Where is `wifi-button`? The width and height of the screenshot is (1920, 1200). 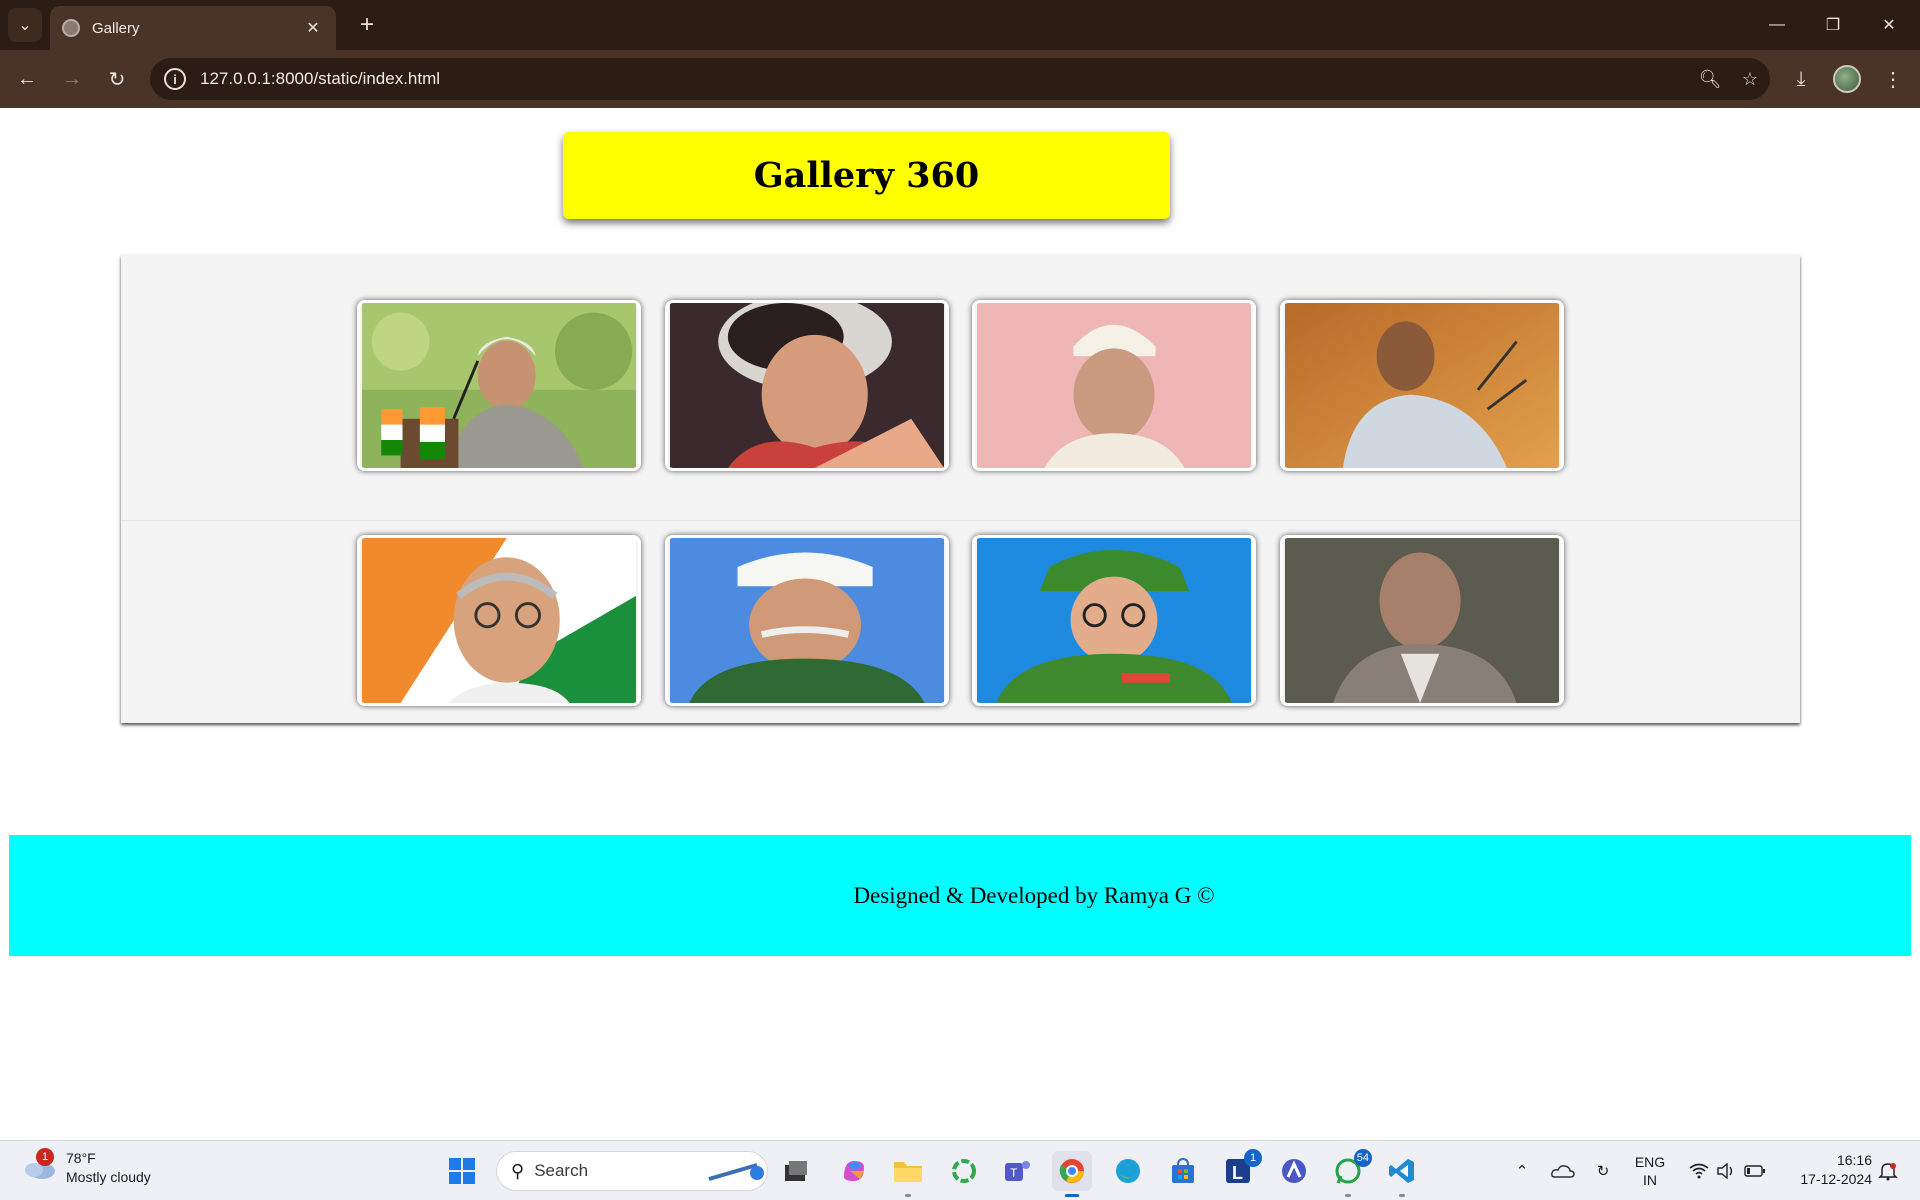 wifi-button is located at coordinates (1699, 1171).